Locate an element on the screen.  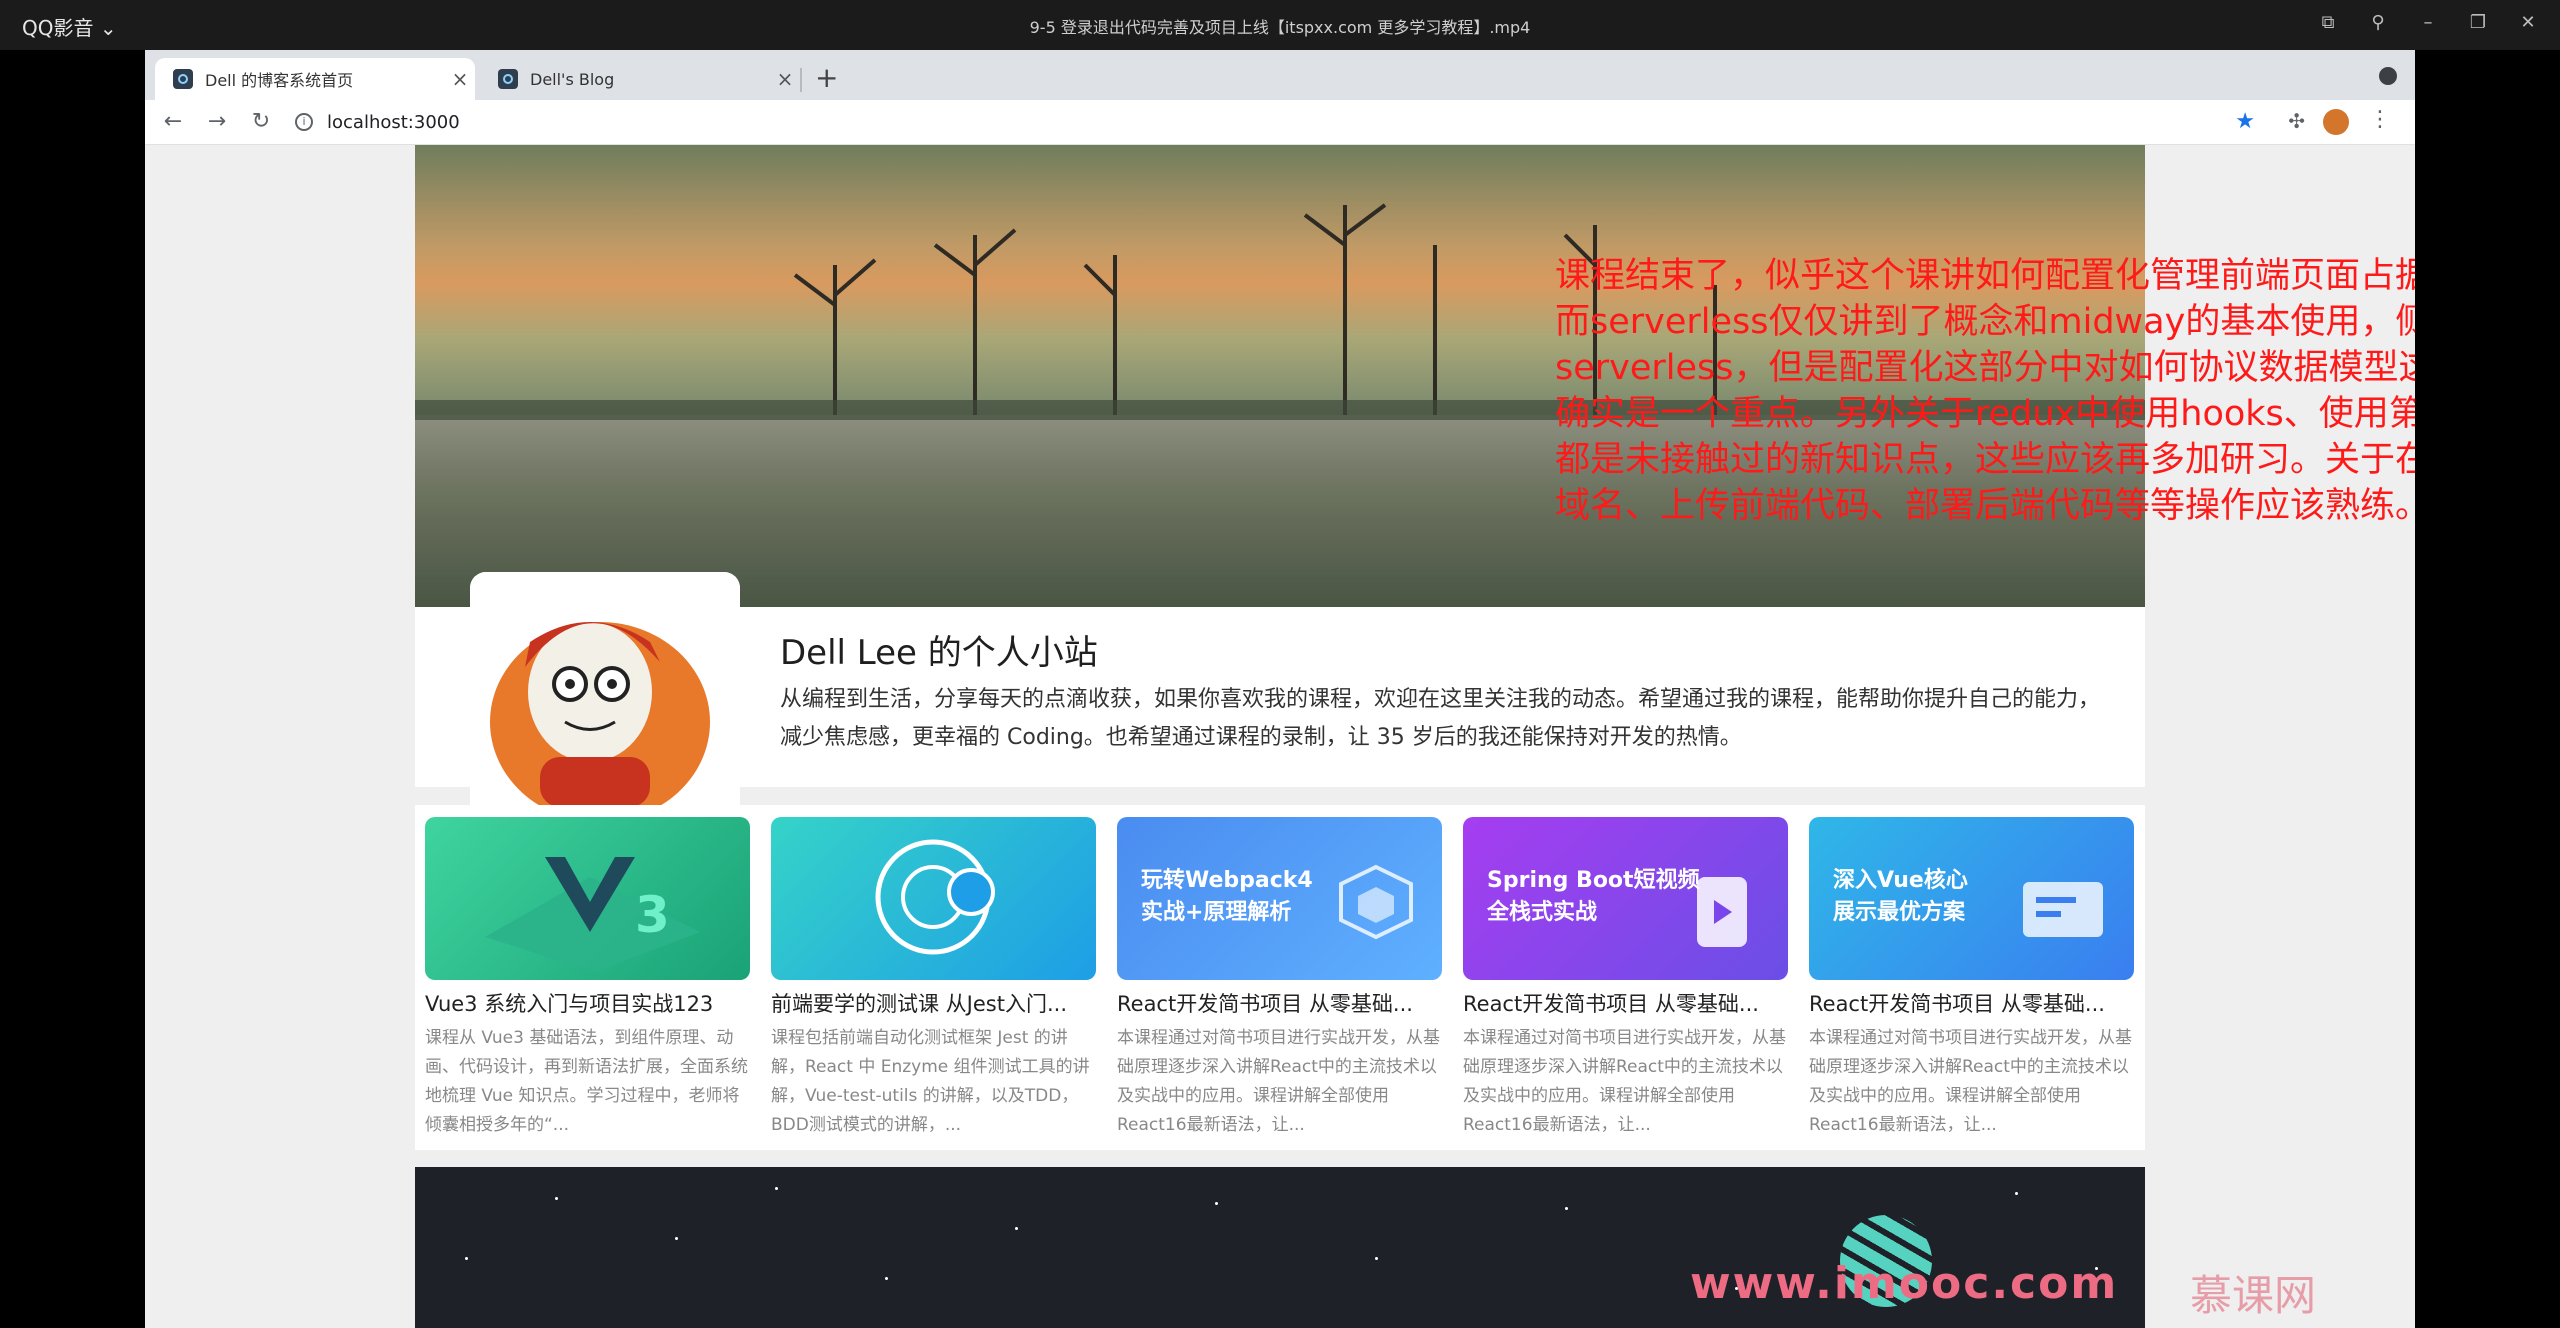
back-icon: ← is located at coordinates (173, 122).